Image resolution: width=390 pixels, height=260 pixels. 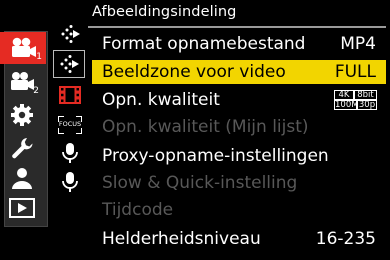 I want to click on menu-item-label: Tijdcode, so click(x=138, y=210).